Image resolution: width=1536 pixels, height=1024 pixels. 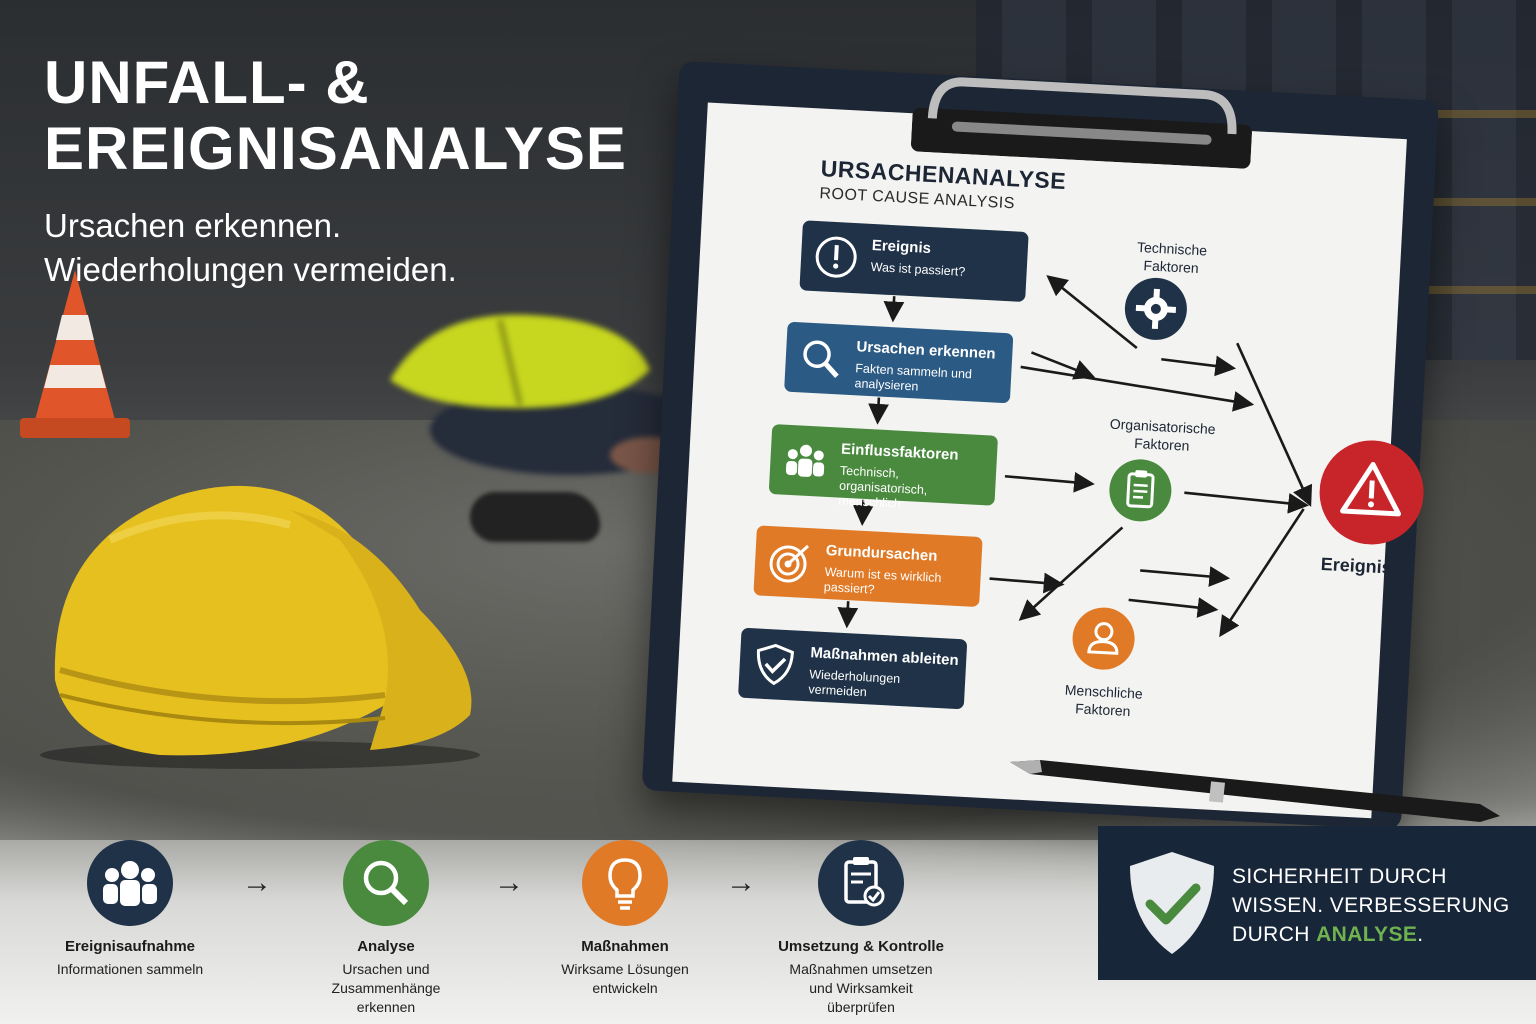 I want to click on step-ereignis: Ereignis Was ist passiert?, so click(x=914, y=261).